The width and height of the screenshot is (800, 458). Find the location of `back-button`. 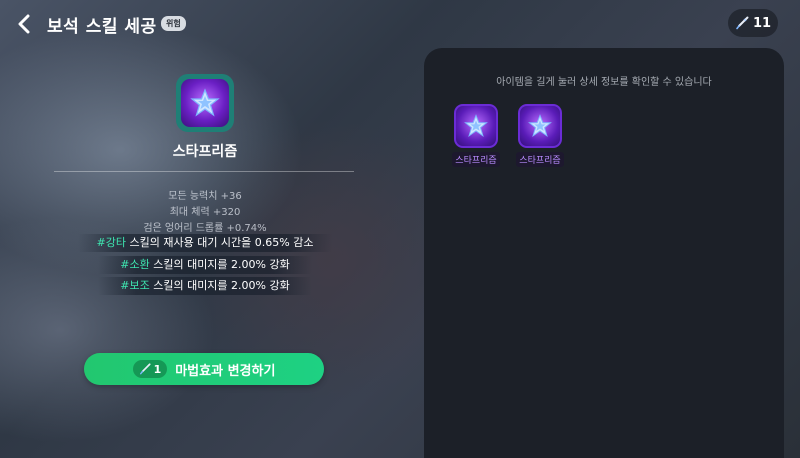

back-button is located at coordinates (24, 24).